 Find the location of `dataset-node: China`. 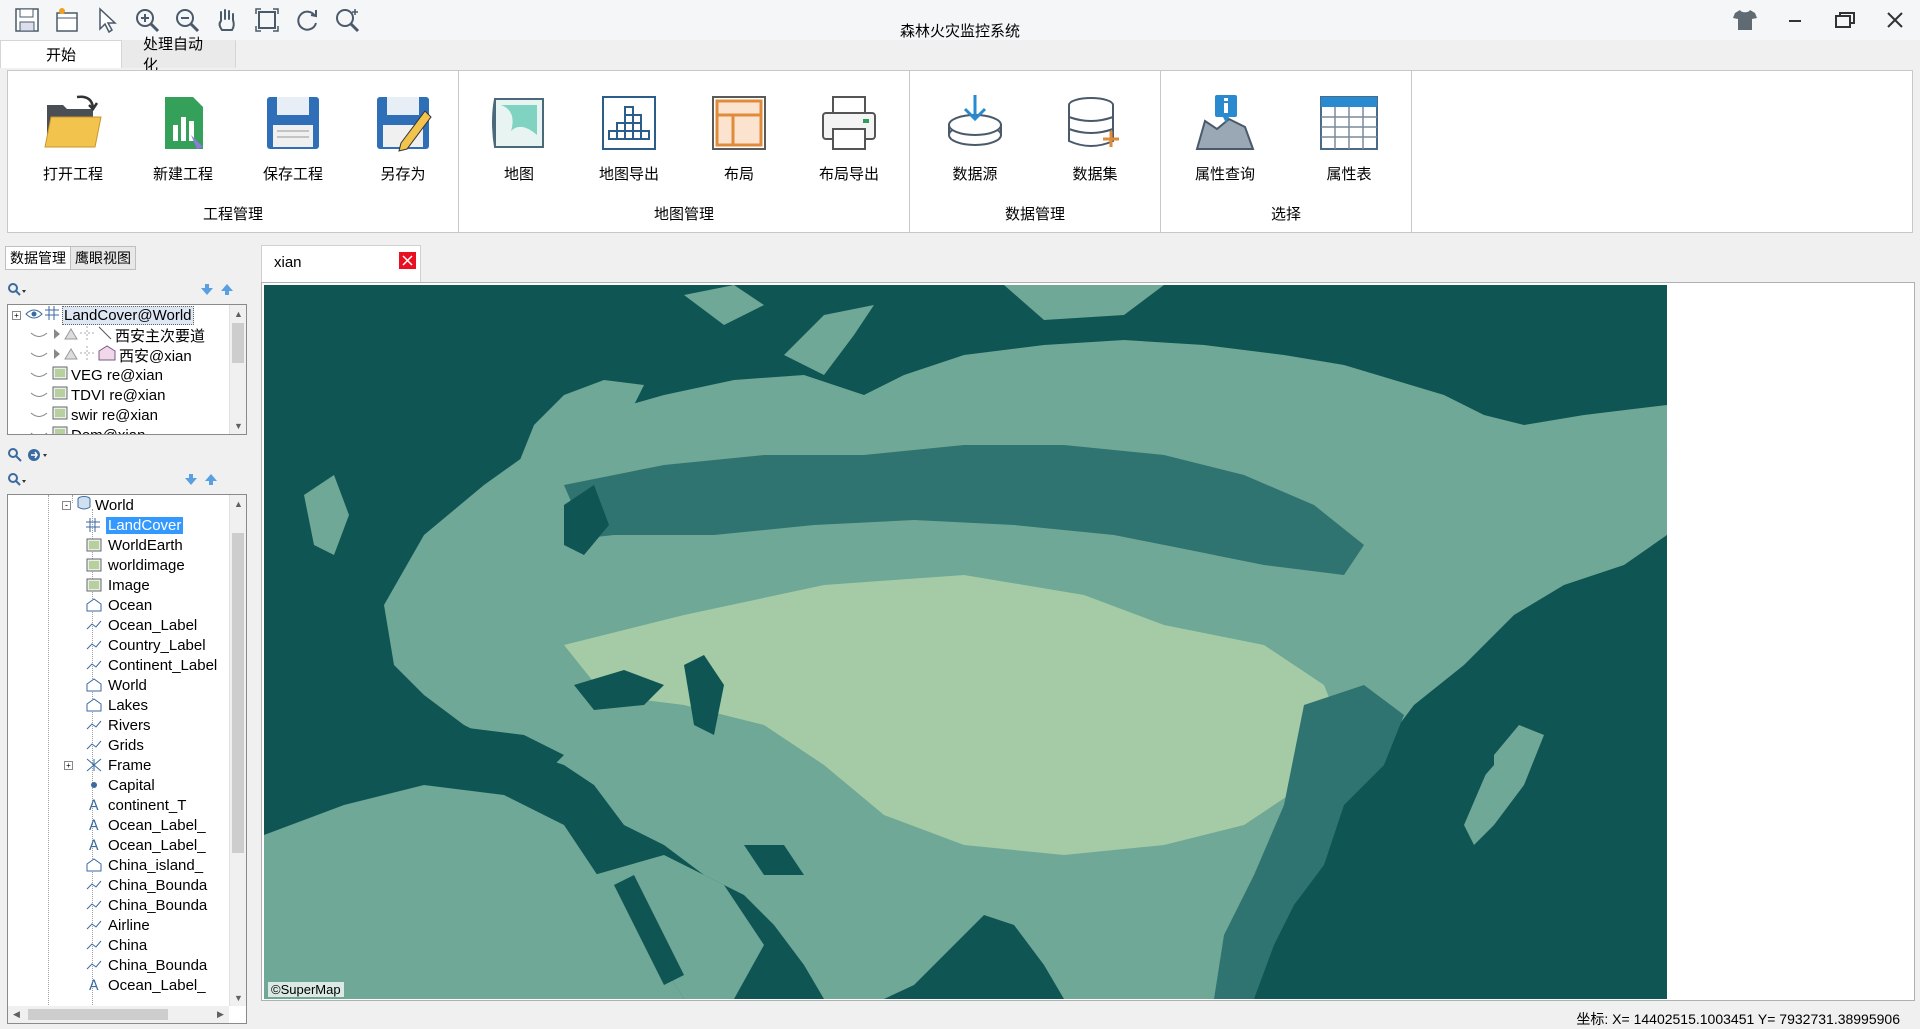

dataset-node: China is located at coordinates (116, 945).